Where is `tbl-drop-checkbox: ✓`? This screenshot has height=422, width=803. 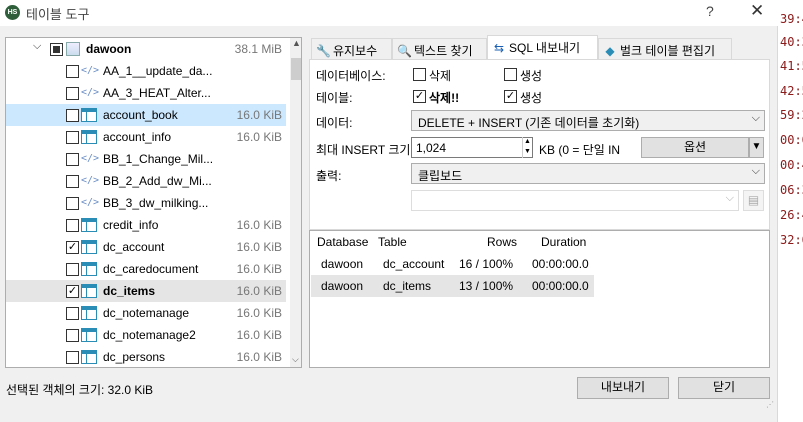
tbl-drop-checkbox: ✓ is located at coordinates (419, 96).